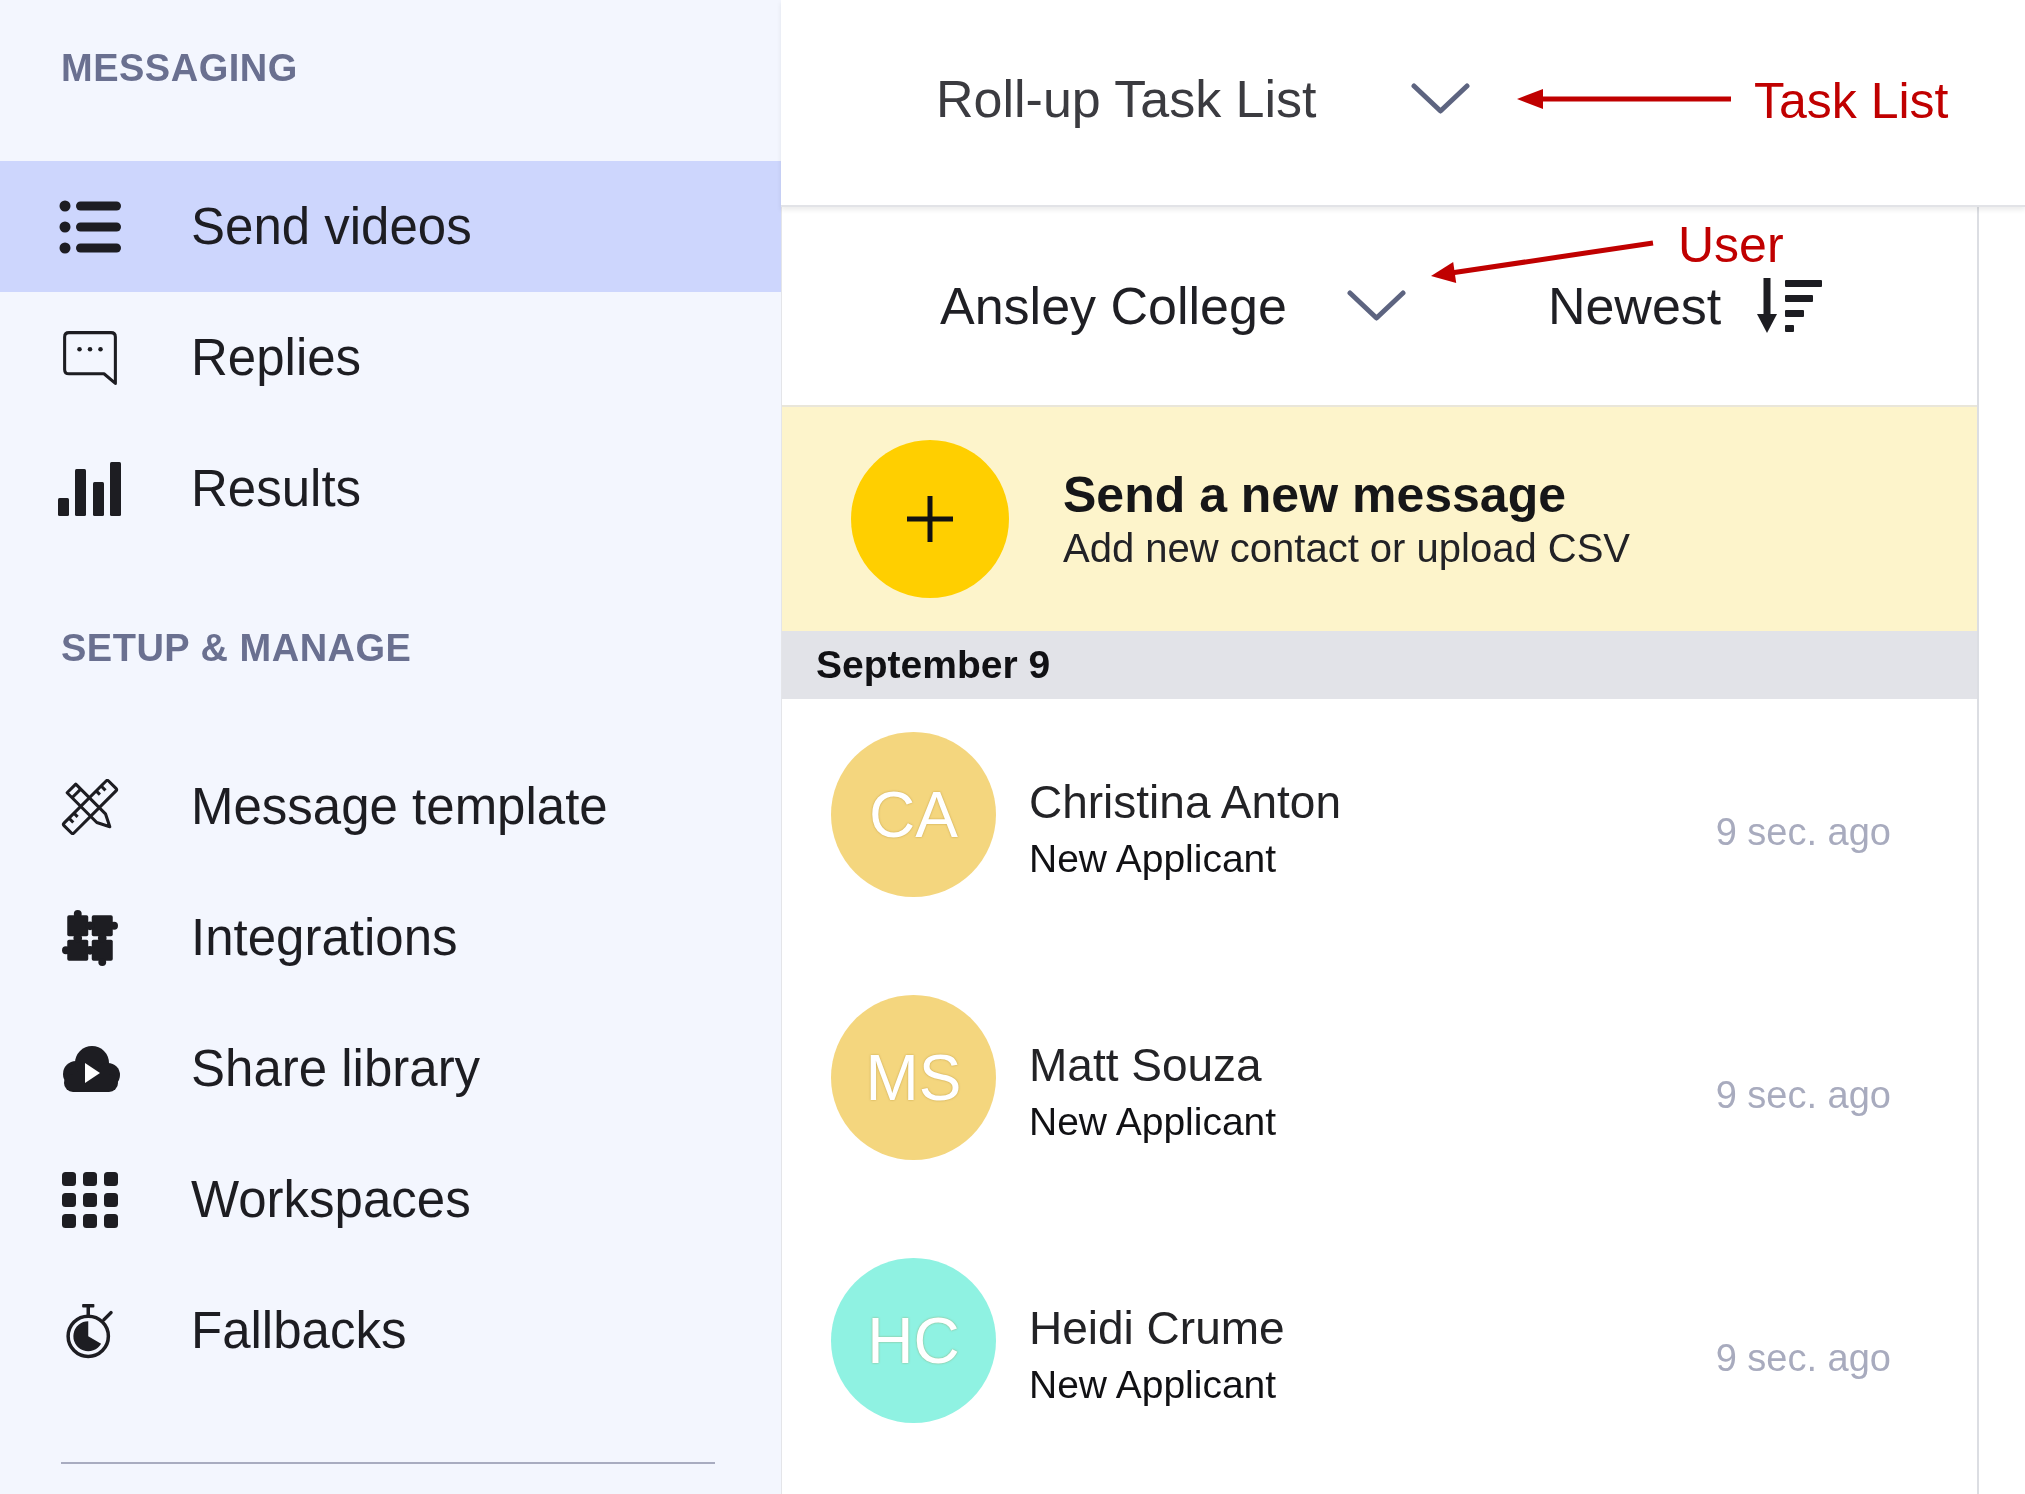 The height and width of the screenshot is (1494, 2025). Describe the element at coordinates (1315, 495) in the screenshot. I see `banner-title: Send a new message` at that location.